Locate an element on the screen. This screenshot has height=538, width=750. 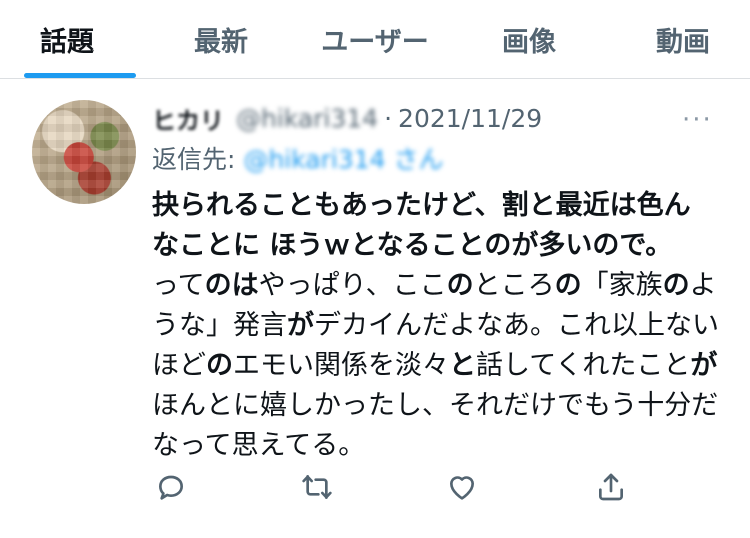
active-tab-indicator is located at coordinates (80, 75).